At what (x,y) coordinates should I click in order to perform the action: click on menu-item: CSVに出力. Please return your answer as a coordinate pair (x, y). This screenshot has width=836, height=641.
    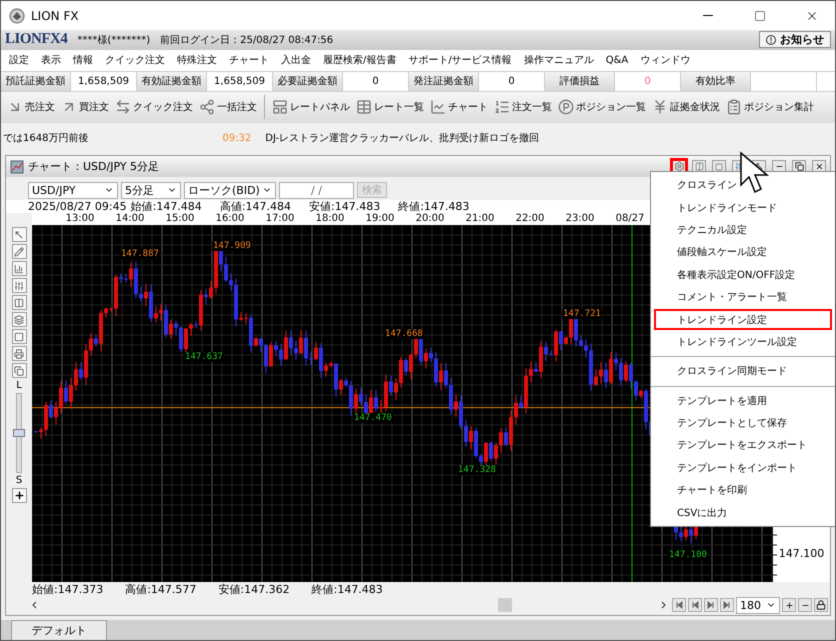
    Looking at the image, I should click on (743, 512).